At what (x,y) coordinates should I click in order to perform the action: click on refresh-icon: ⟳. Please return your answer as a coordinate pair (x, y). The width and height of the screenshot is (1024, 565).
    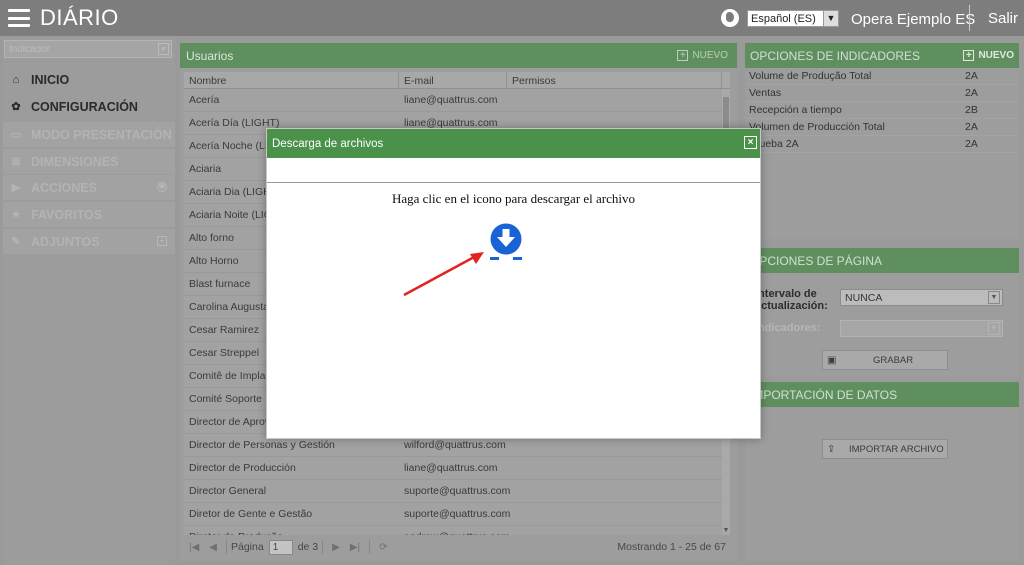
    Looking at the image, I should click on (383, 547).